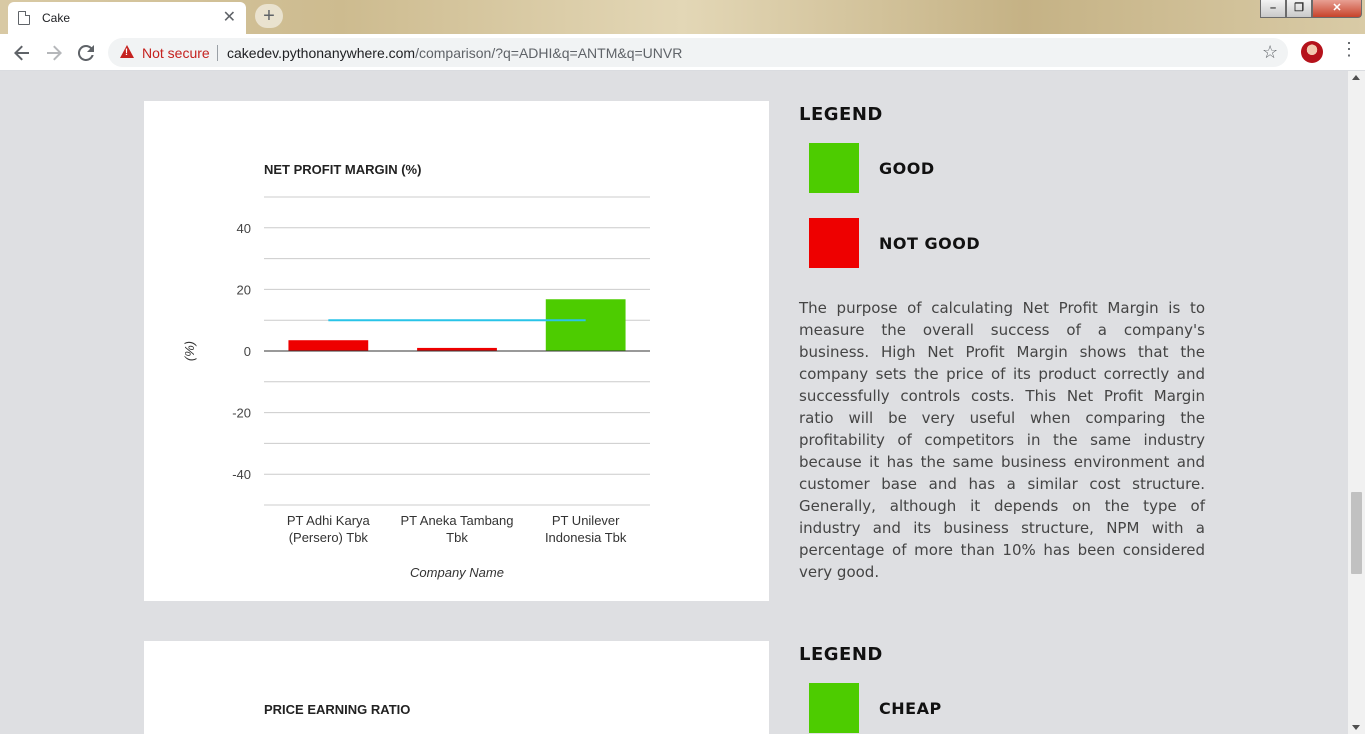  I want to click on address-separator, so click(217, 53).